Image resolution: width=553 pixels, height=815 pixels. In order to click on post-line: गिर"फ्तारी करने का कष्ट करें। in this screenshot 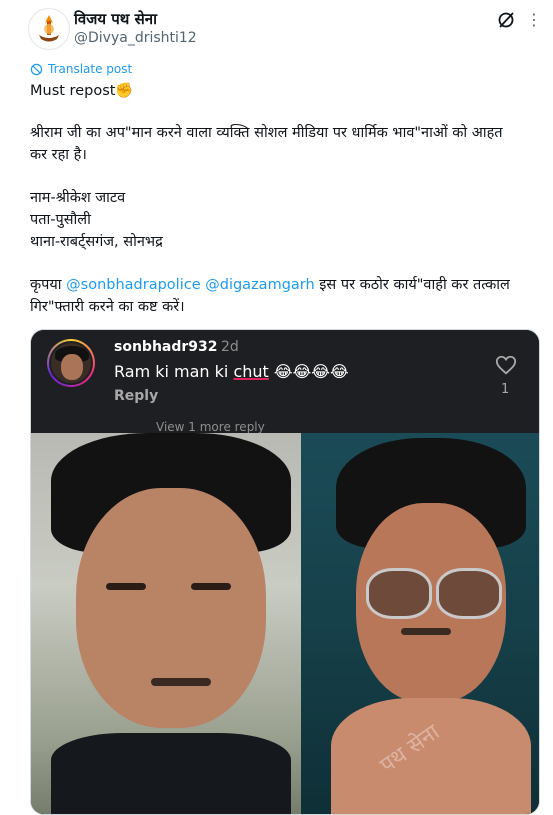, I will do `click(107, 307)`.